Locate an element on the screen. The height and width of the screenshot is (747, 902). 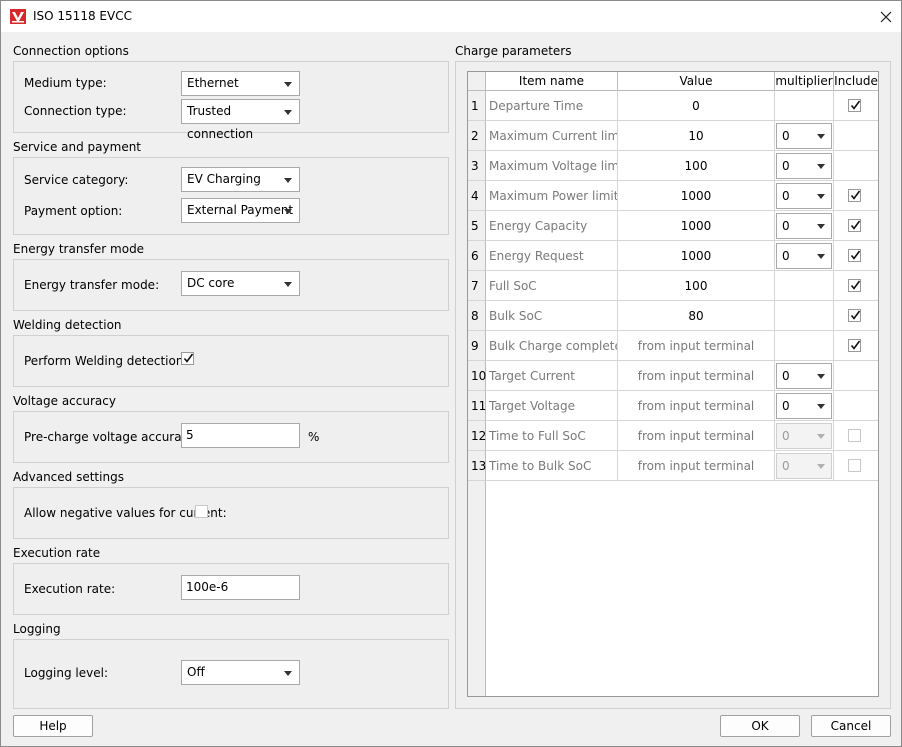
perform-welding-checkbox is located at coordinates (187, 358).